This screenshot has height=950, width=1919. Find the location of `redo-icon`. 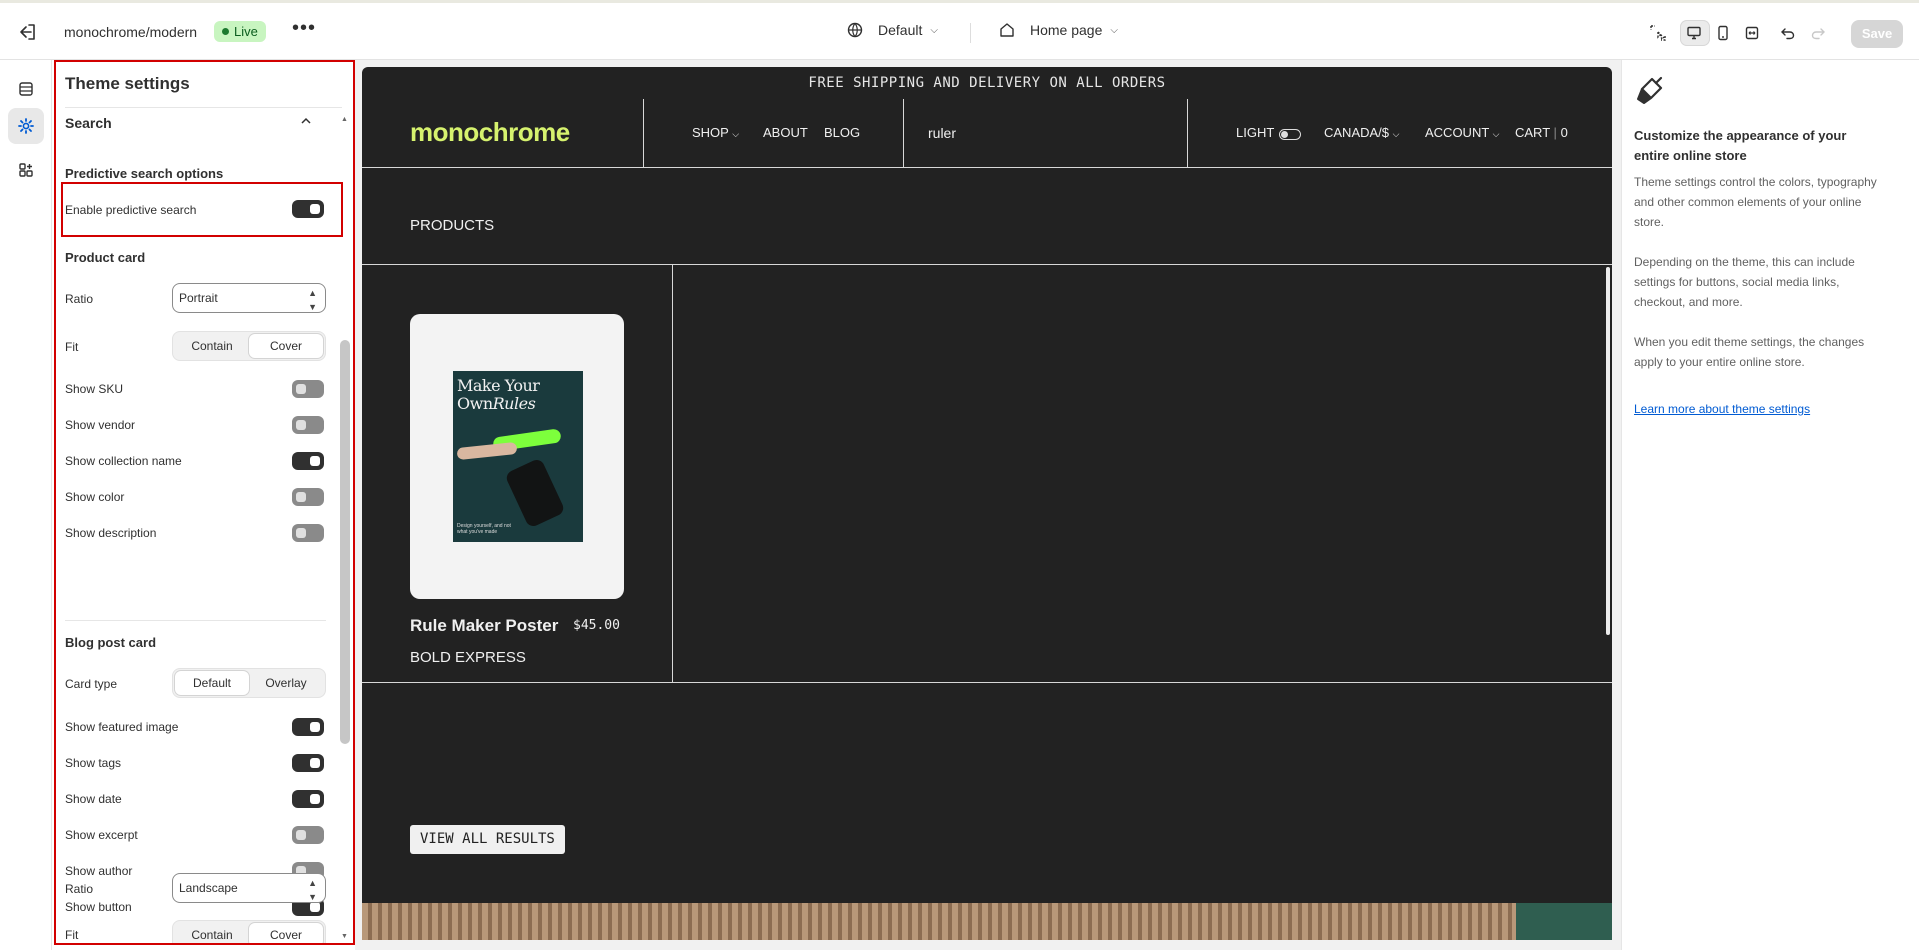

redo-icon is located at coordinates (1818, 33).